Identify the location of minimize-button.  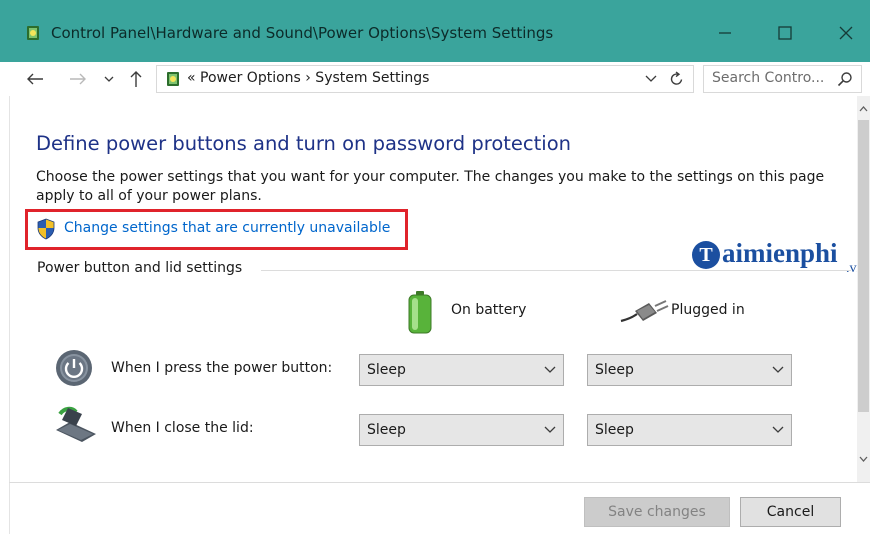
(725, 33).